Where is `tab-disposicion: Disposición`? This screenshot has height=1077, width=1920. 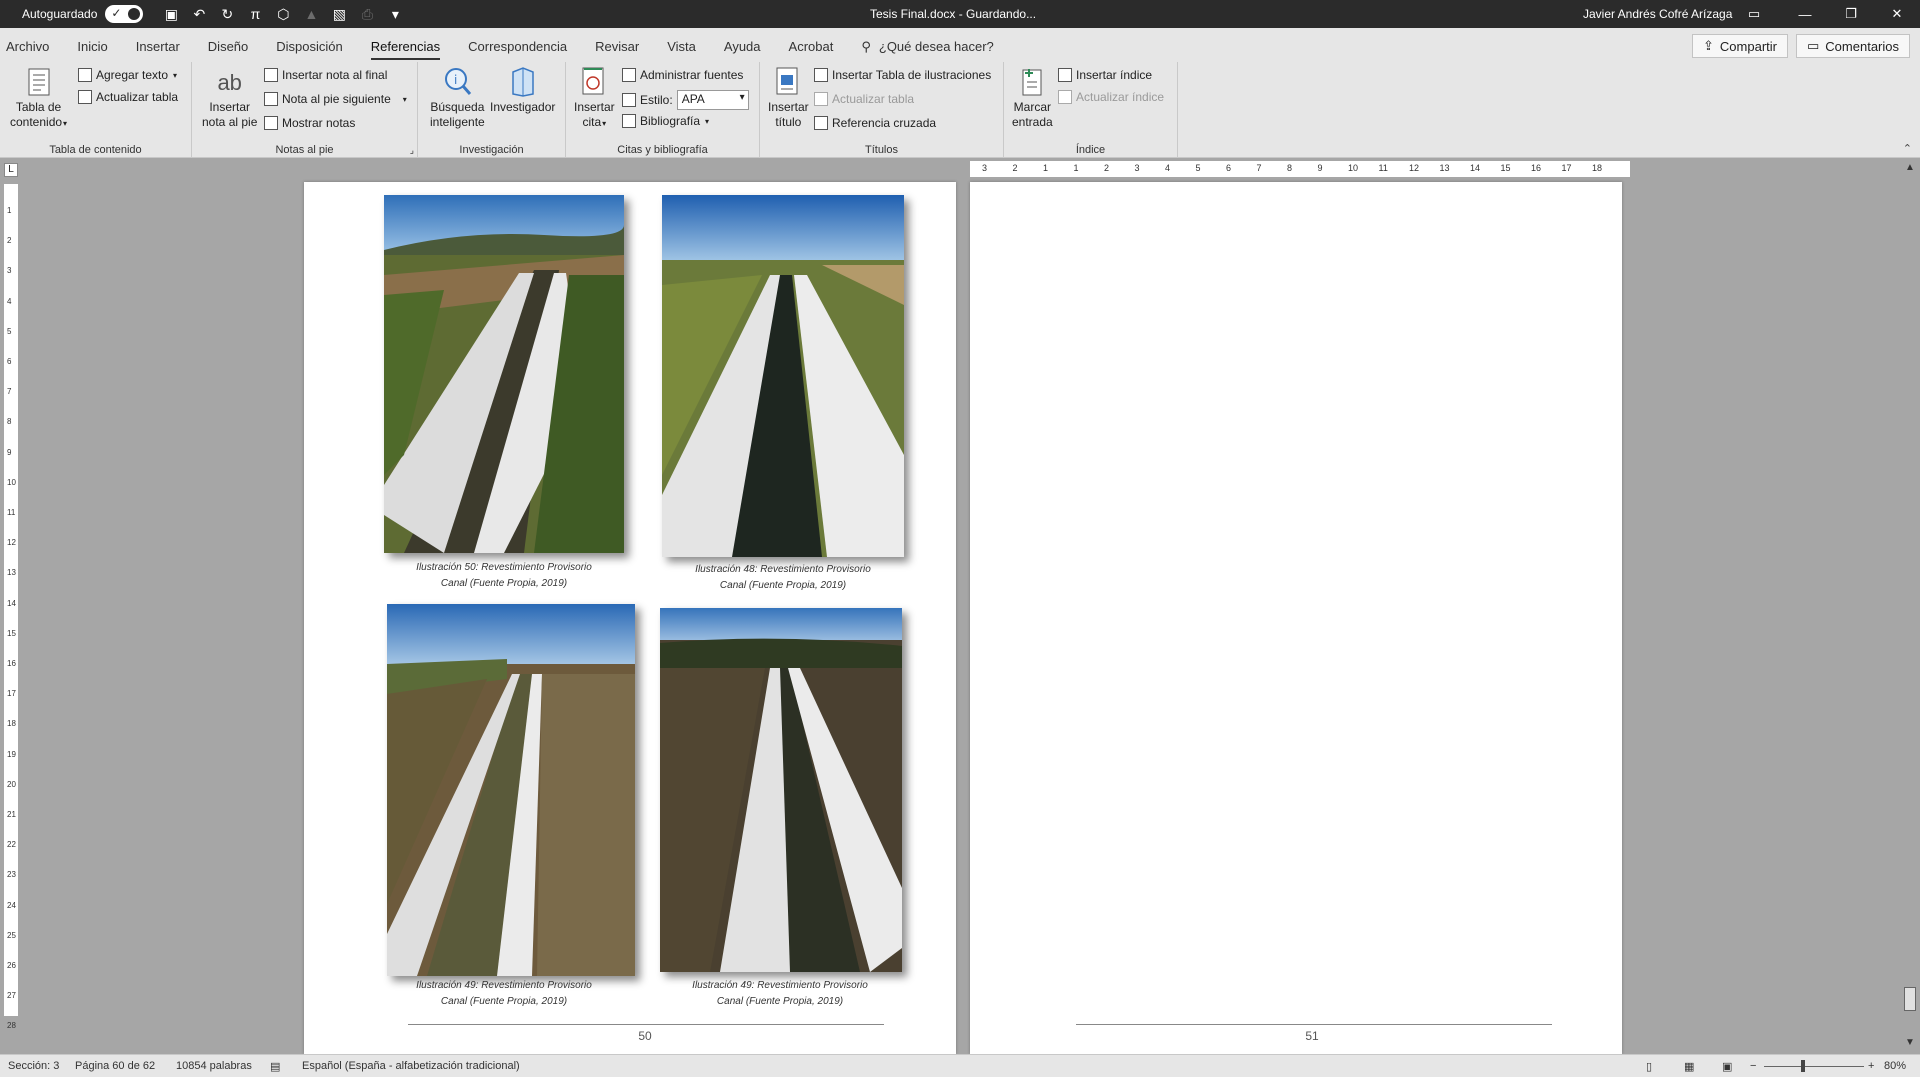 tab-disposicion: Disposición is located at coordinates (309, 47).